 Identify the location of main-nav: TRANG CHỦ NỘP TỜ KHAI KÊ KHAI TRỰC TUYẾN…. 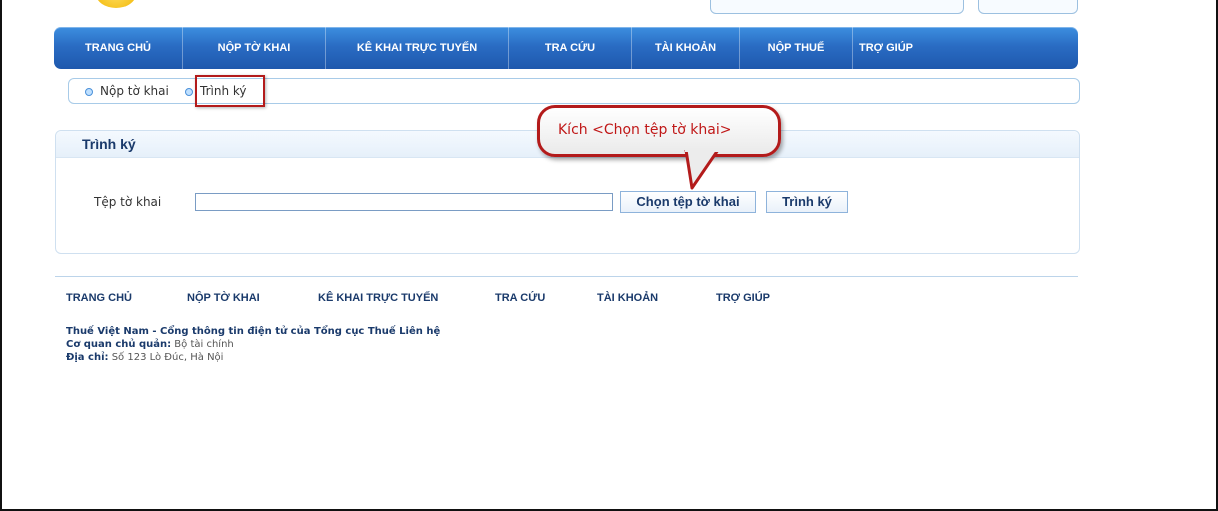
(566, 48).